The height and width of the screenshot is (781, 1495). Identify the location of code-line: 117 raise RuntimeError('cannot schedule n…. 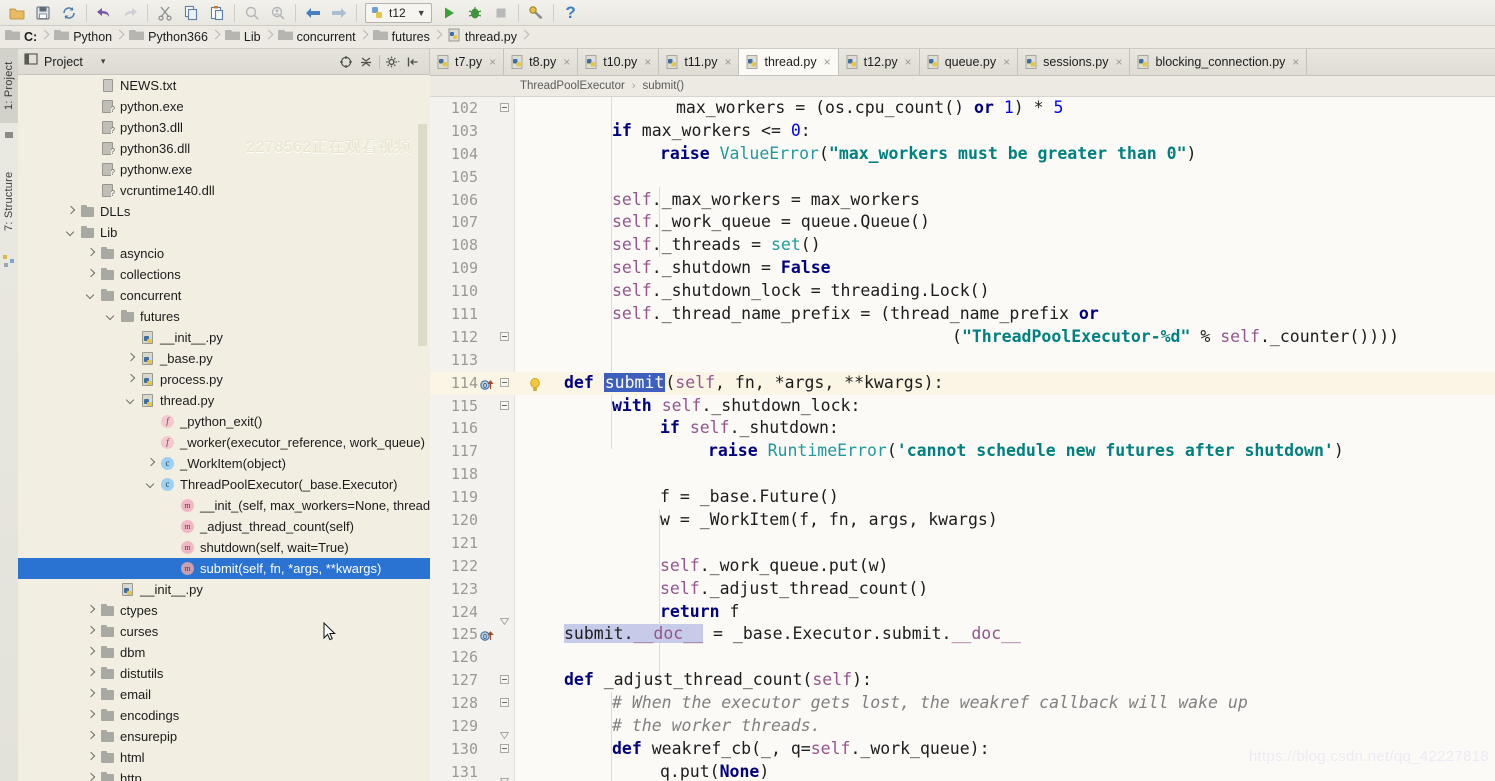
(962, 451).